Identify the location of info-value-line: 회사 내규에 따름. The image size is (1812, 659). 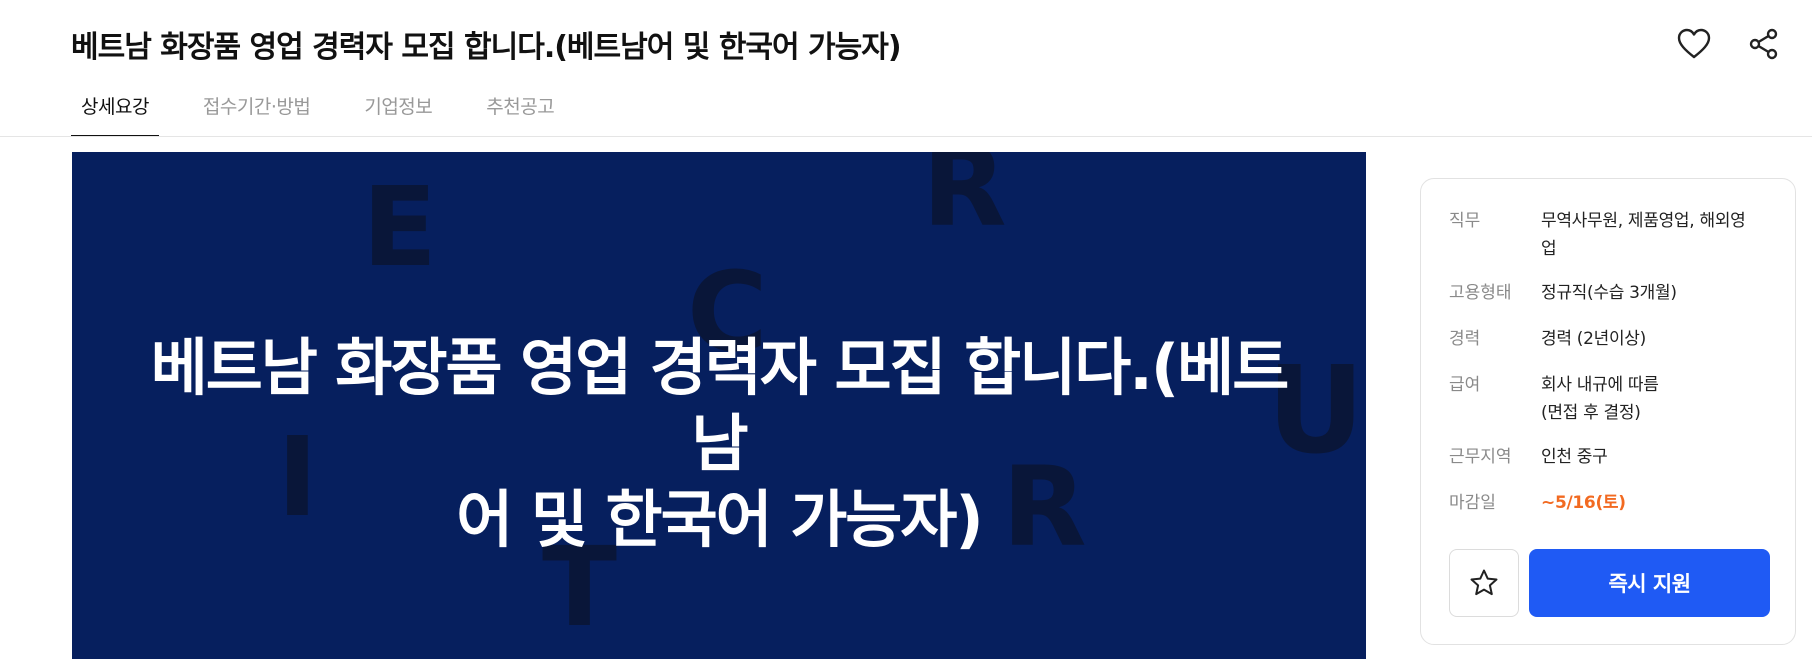
(1600, 385).